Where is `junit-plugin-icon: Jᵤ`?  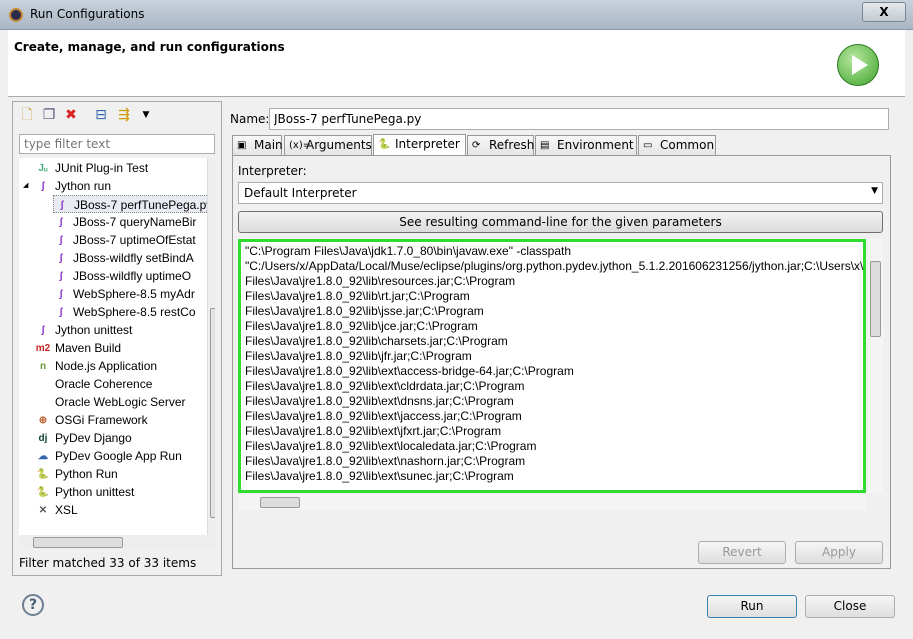 junit-plugin-icon: Jᵤ is located at coordinates (43, 168).